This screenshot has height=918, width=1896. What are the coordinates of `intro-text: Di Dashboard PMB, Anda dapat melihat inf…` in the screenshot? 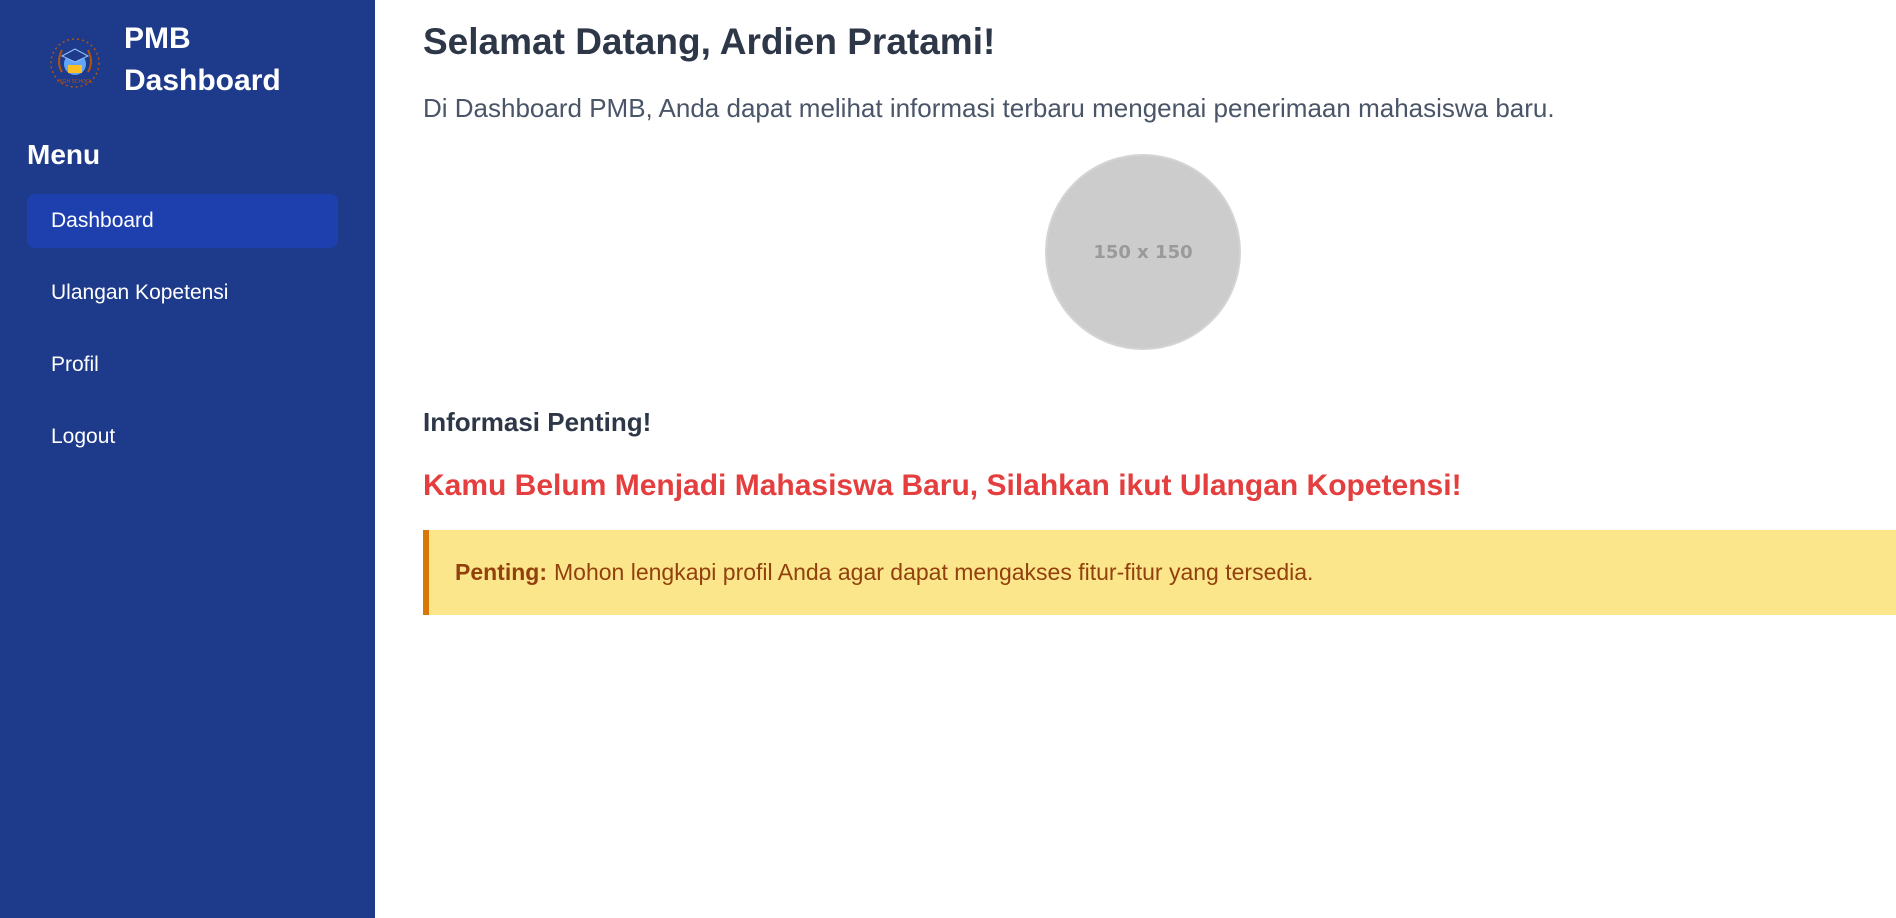 It's located at (989, 108).